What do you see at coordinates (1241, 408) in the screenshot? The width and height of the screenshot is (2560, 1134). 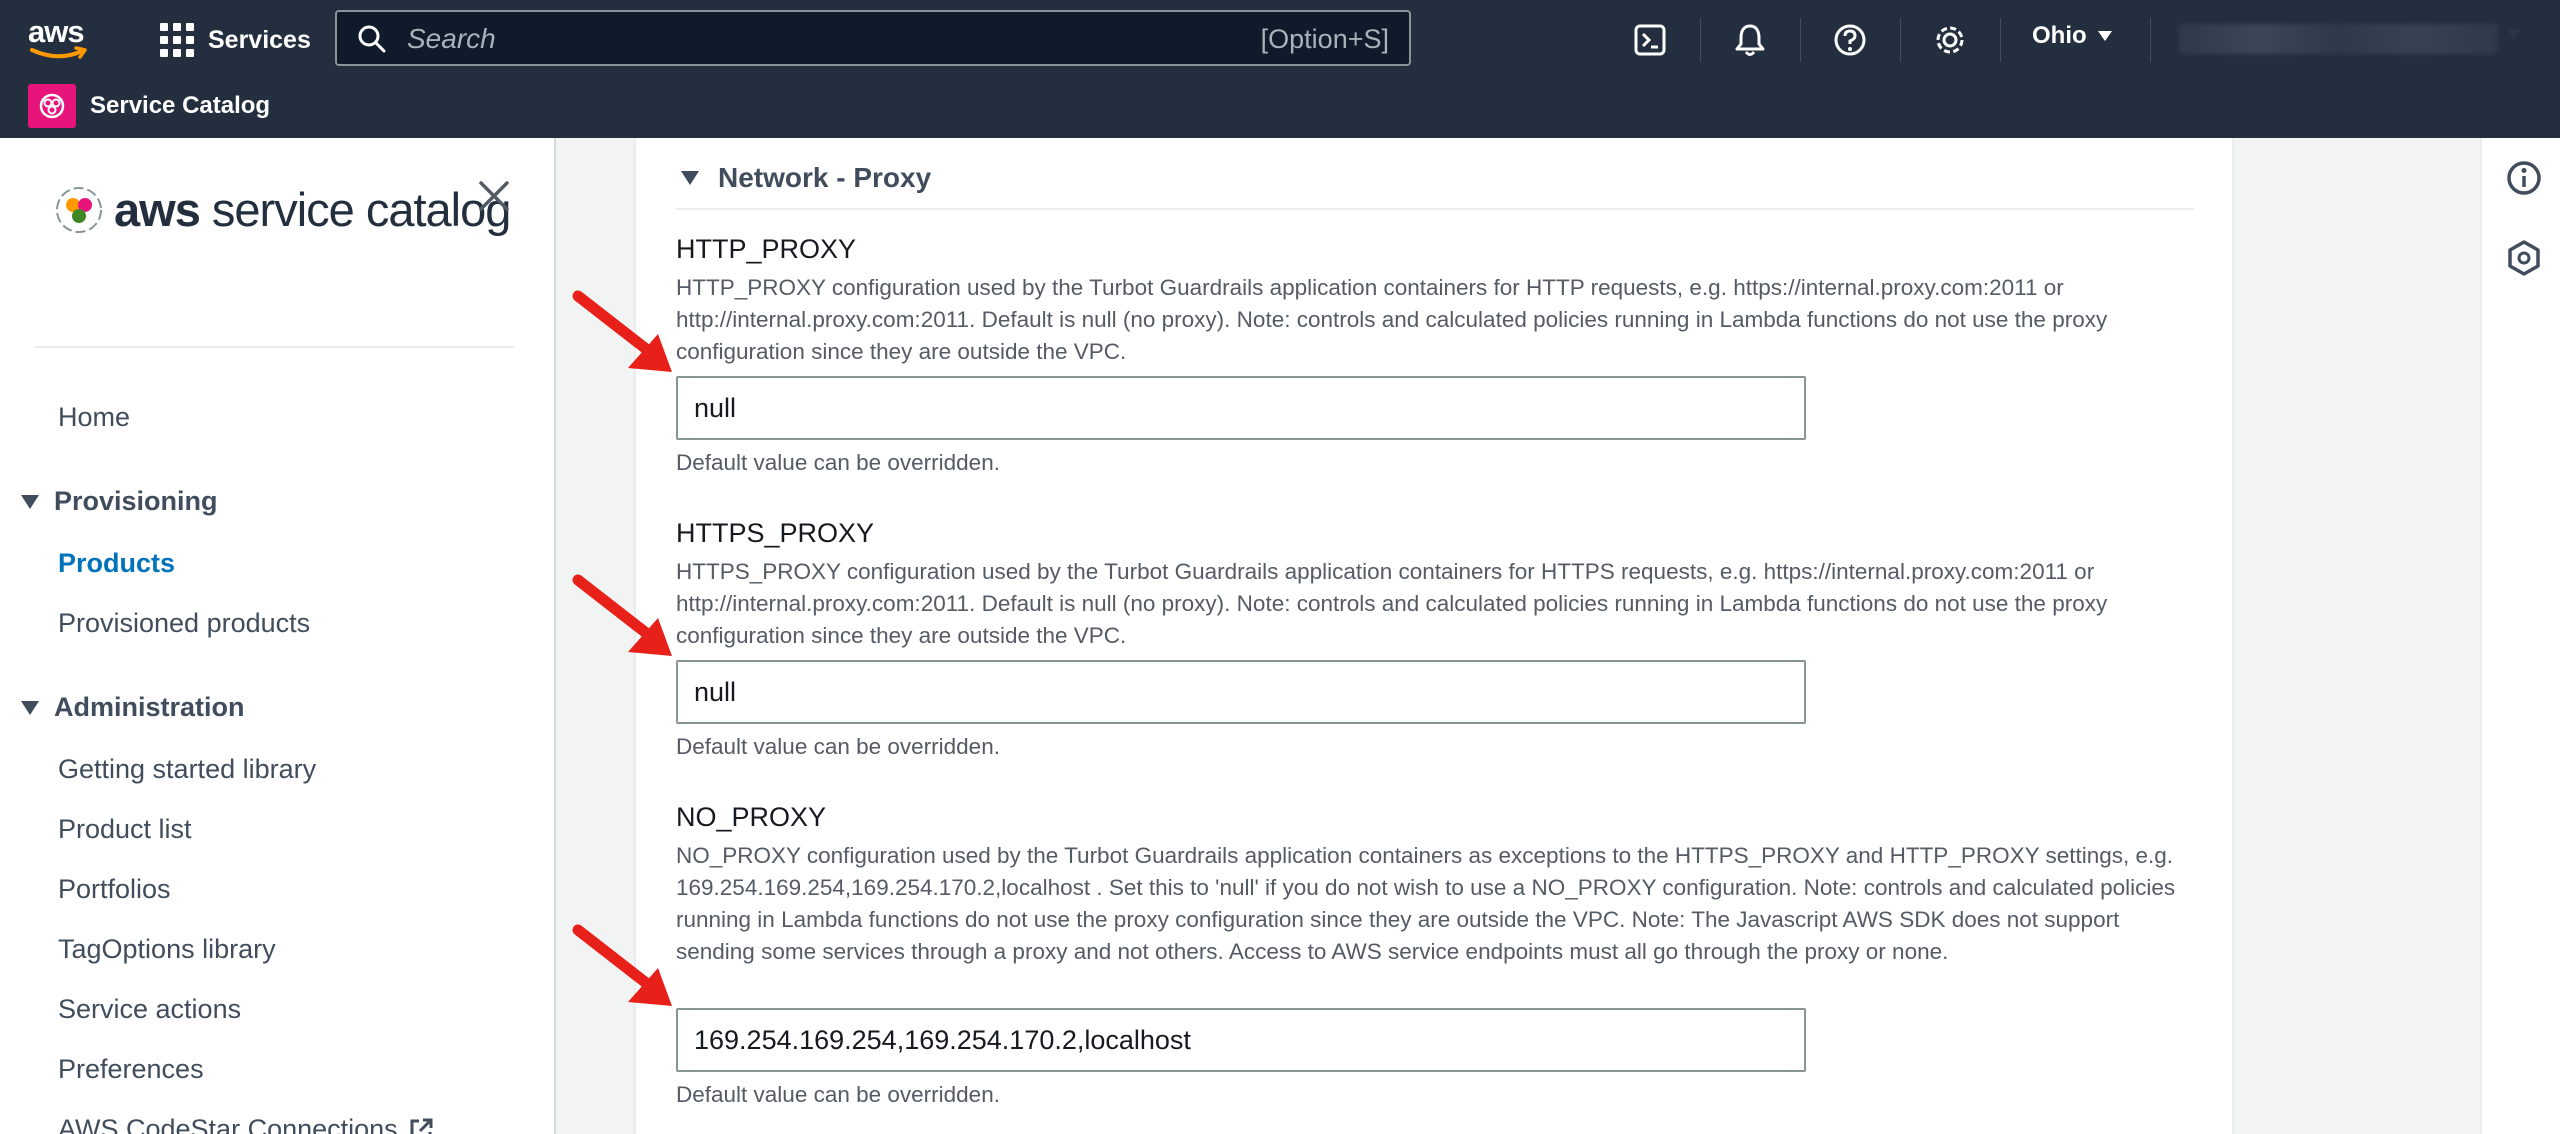 I see `http-proxy-input` at bounding box center [1241, 408].